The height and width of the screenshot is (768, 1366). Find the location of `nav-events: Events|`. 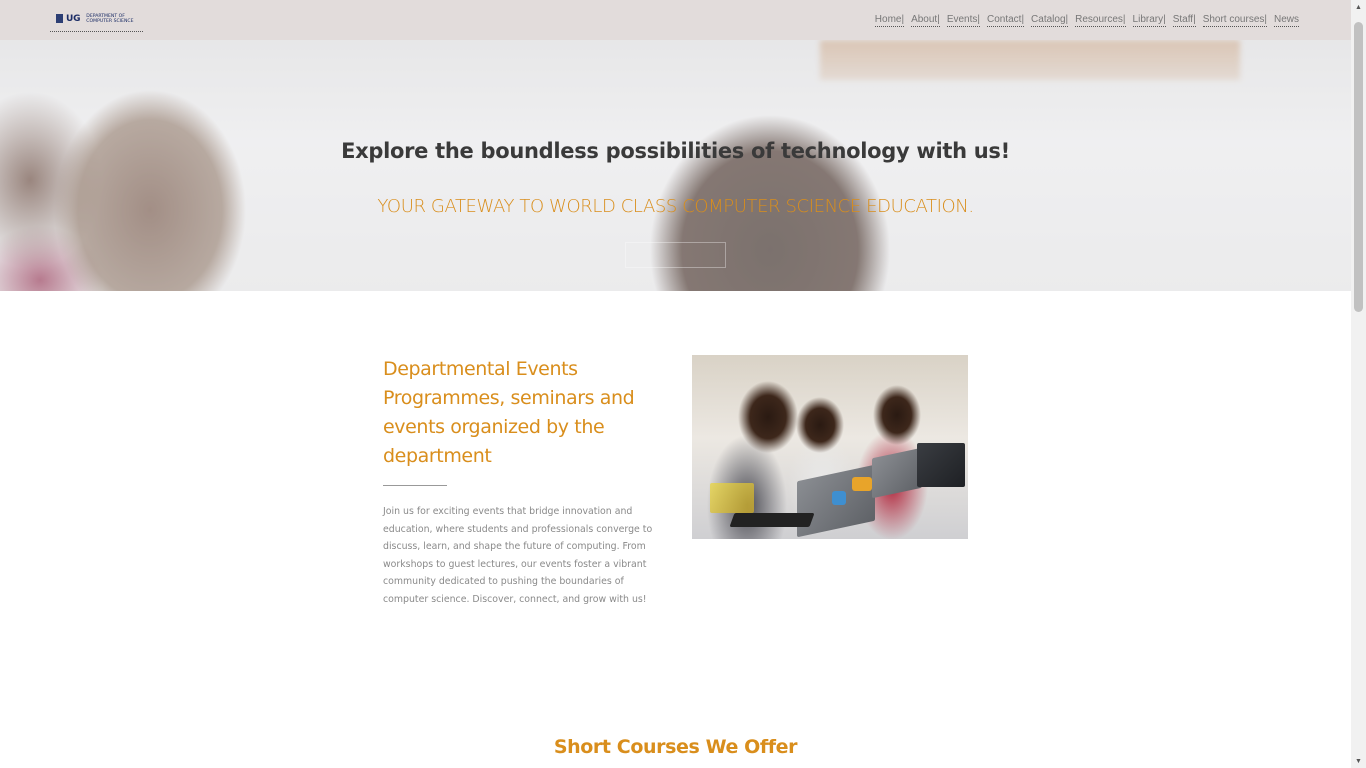

nav-events: Events| is located at coordinates (963, 20).